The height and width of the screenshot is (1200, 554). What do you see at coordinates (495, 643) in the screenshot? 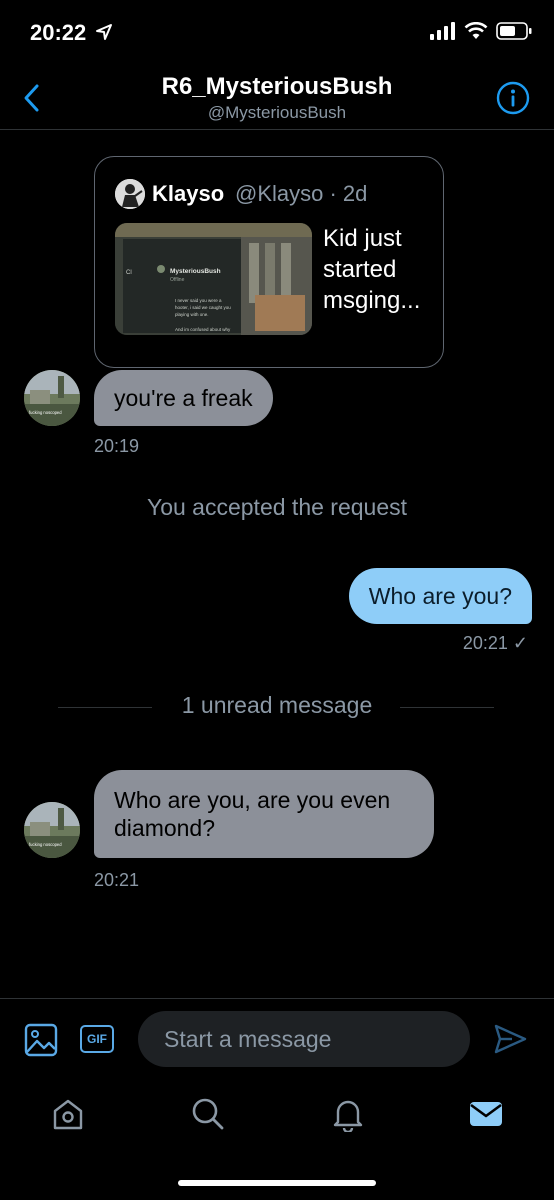
I see `message-timestamp-read: 20:21 ✓` at bounding box center [495, 643].